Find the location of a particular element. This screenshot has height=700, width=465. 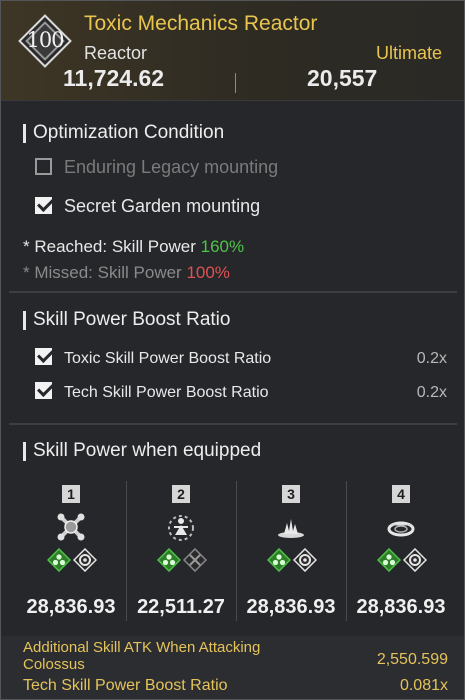

reached-note: * Reached: Skill Power 160% is located at coordinates (133, 247).